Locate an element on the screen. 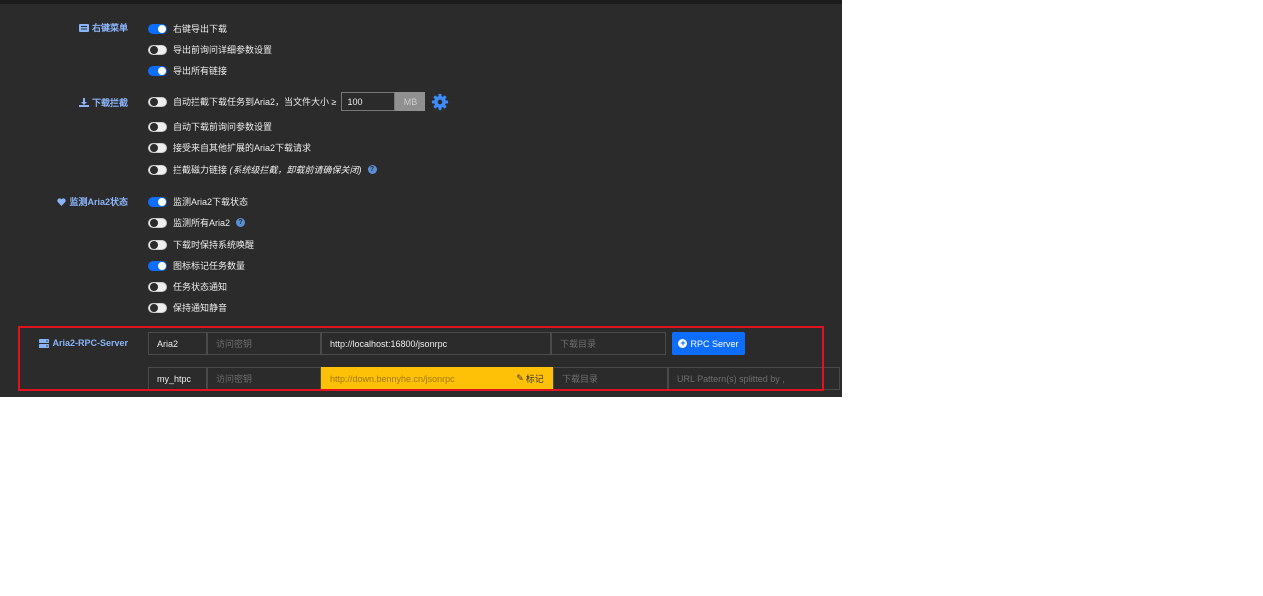 Image resolution: width=1263 pixels, height=596 pixels. annotation-highlight-box is located at coordinates (421, 358).